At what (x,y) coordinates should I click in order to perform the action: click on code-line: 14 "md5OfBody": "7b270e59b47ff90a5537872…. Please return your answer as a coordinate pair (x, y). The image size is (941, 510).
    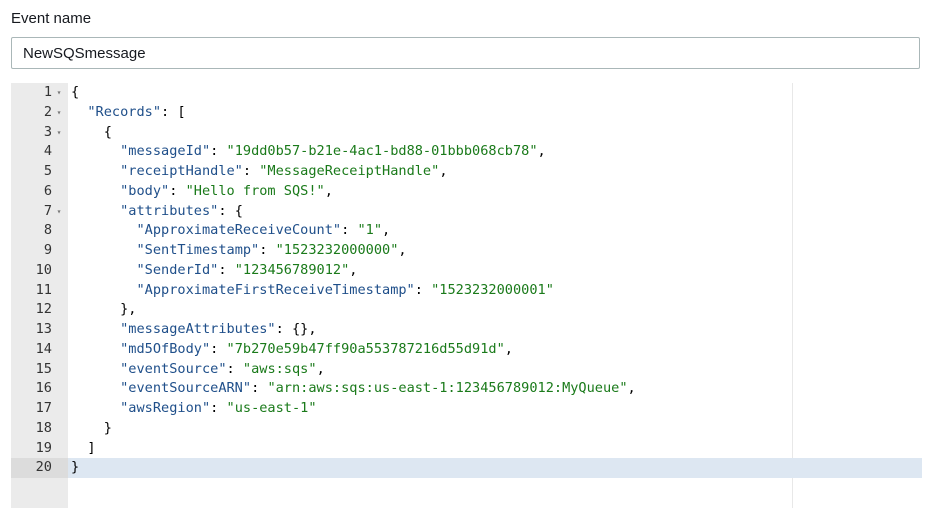
    Looking at the image, I should click on (466, 350).